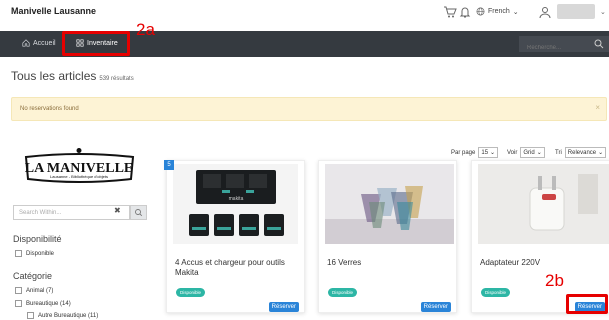  What do you see at coordinates (37, 239) in the screenshot?
I see `availability-heading: Disponibilité` at bounding box center [37, 239].